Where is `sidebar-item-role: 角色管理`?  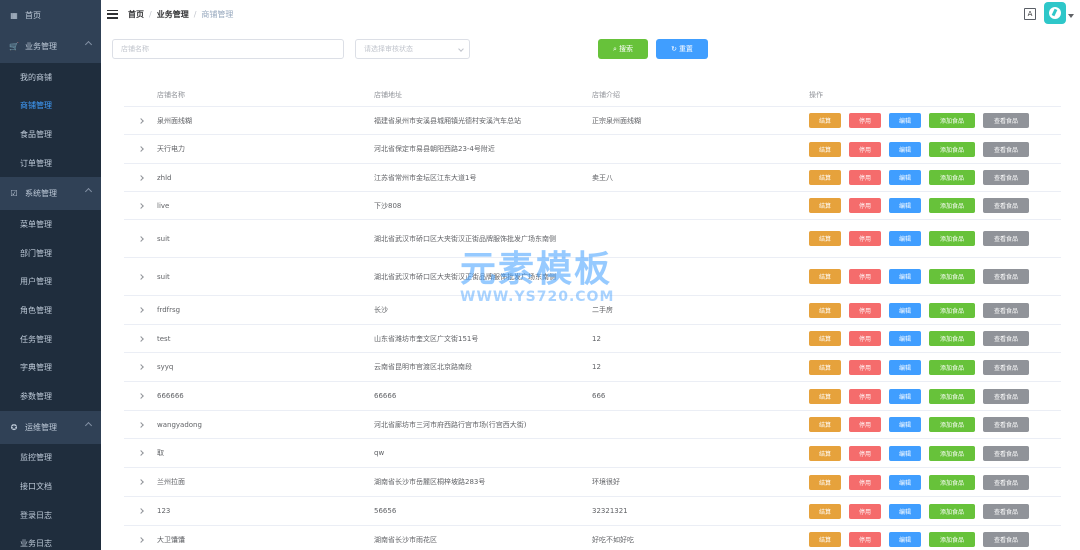 sidebar-item-role: 角色管理 is located at coordinates (50, 310).